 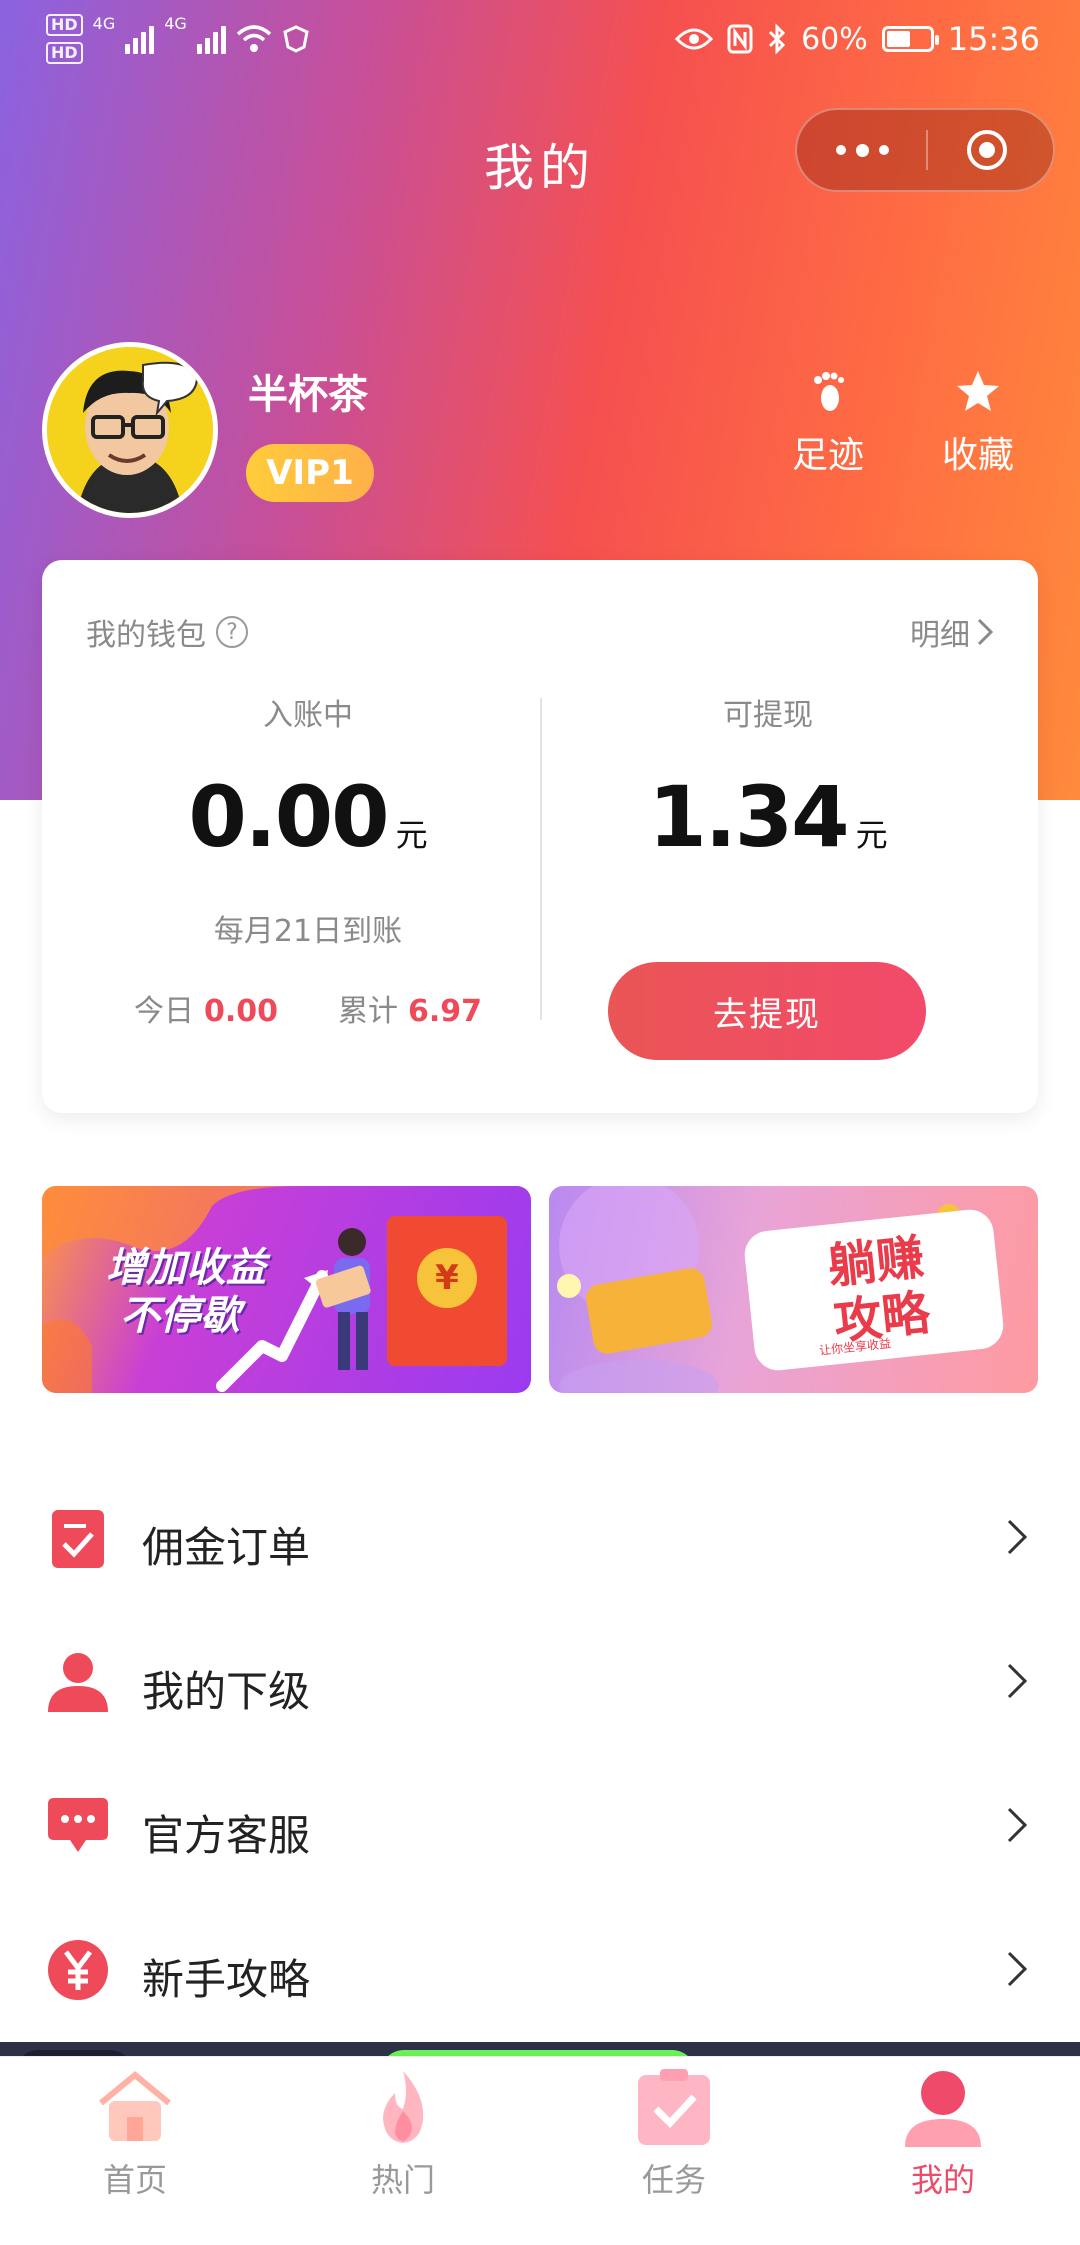 I want to click on signal-icon, so click(x=140, y=39).